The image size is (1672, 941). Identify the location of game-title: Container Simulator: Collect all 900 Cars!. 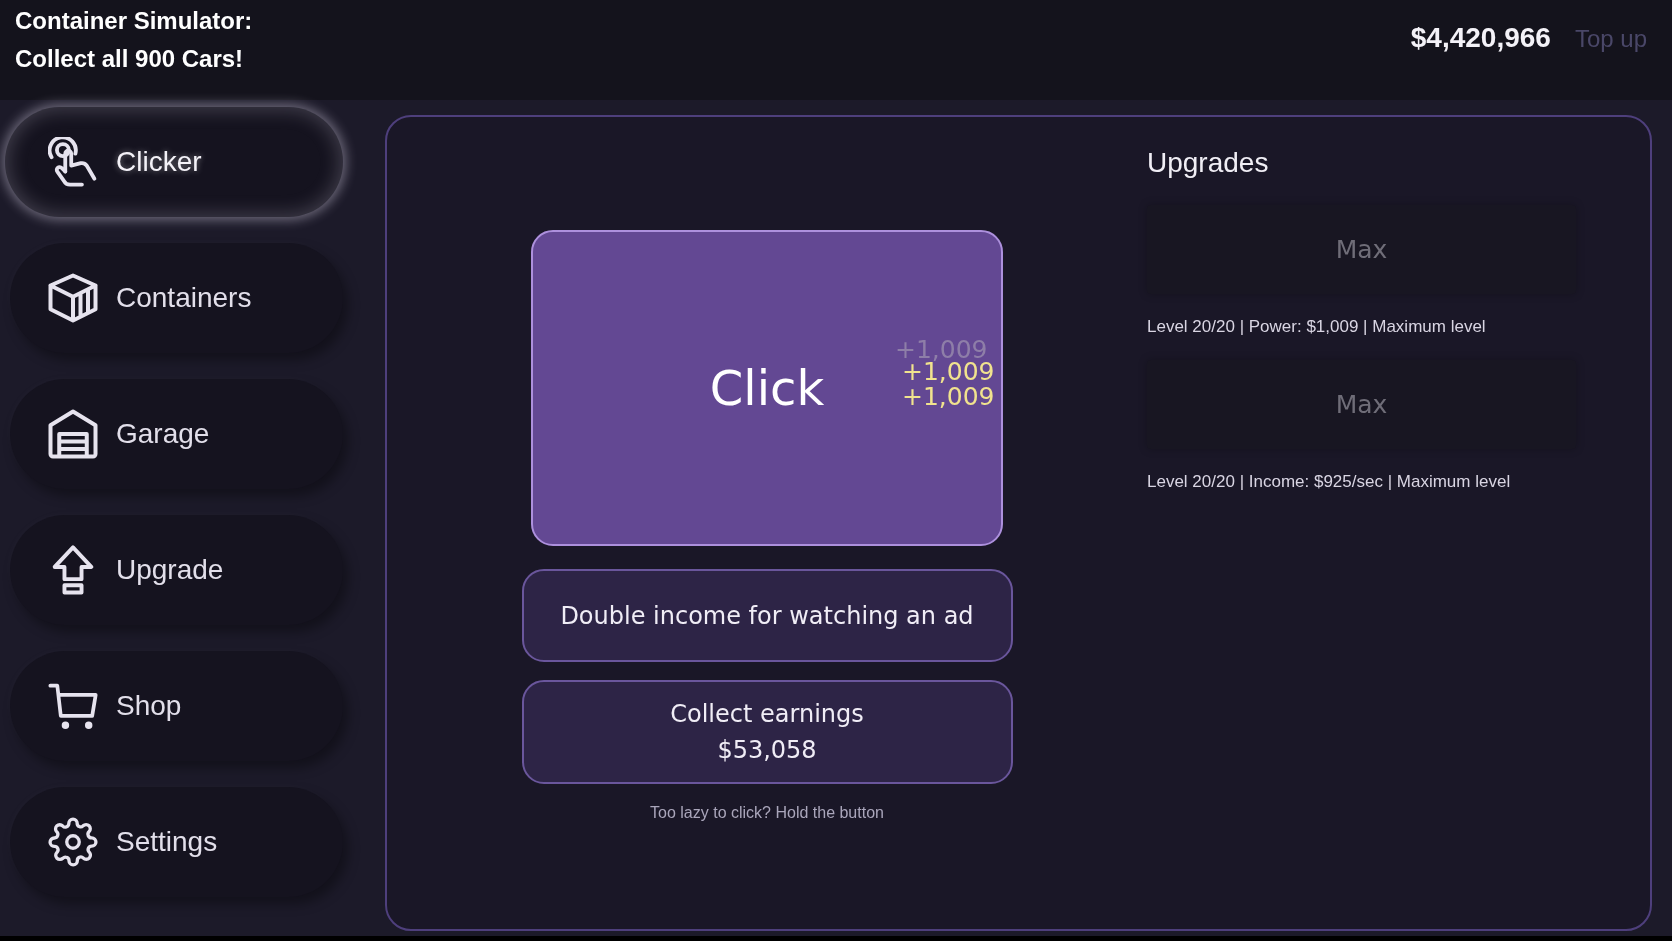
(134, 40).